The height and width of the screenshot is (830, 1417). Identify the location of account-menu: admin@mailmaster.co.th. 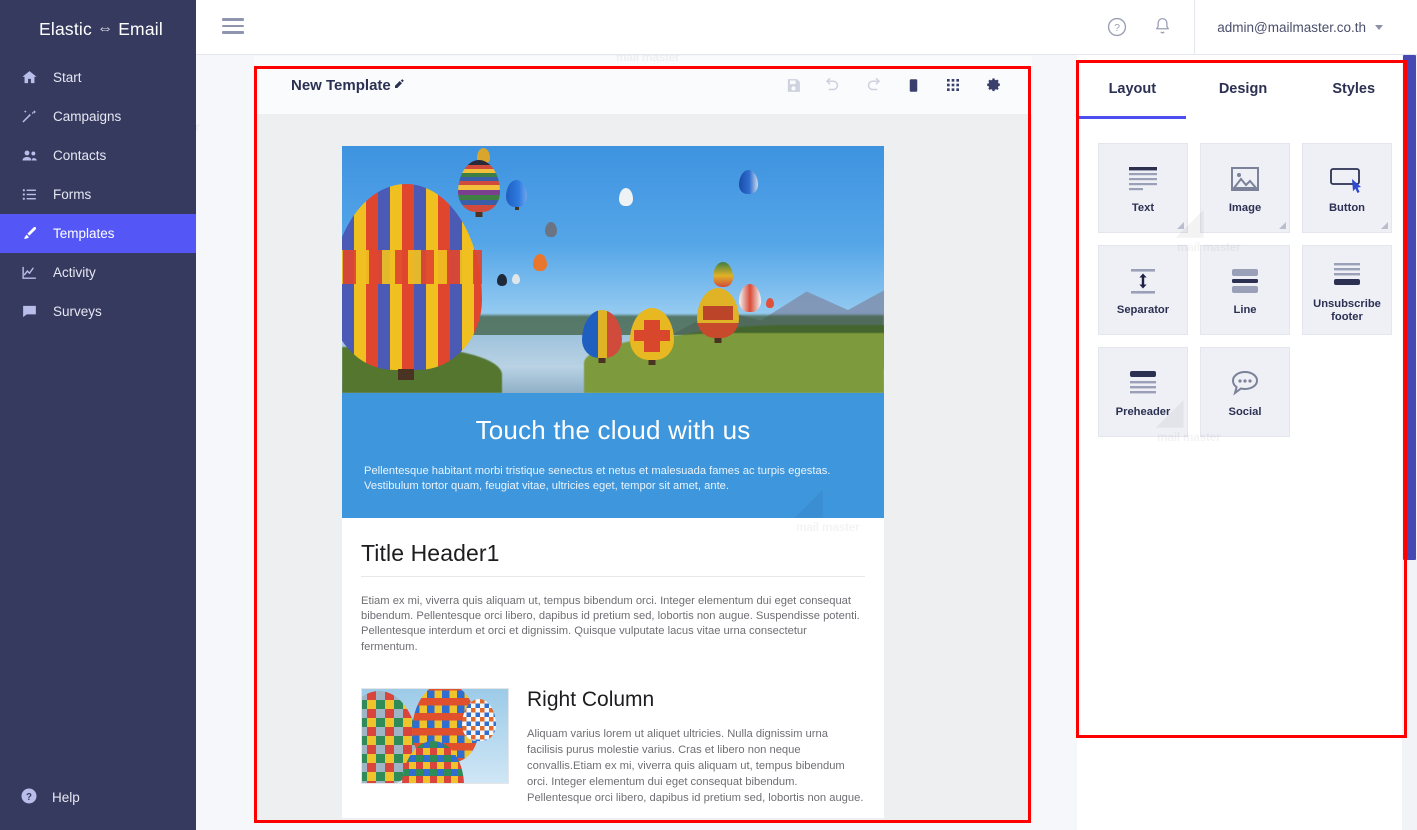
(1305, 27).